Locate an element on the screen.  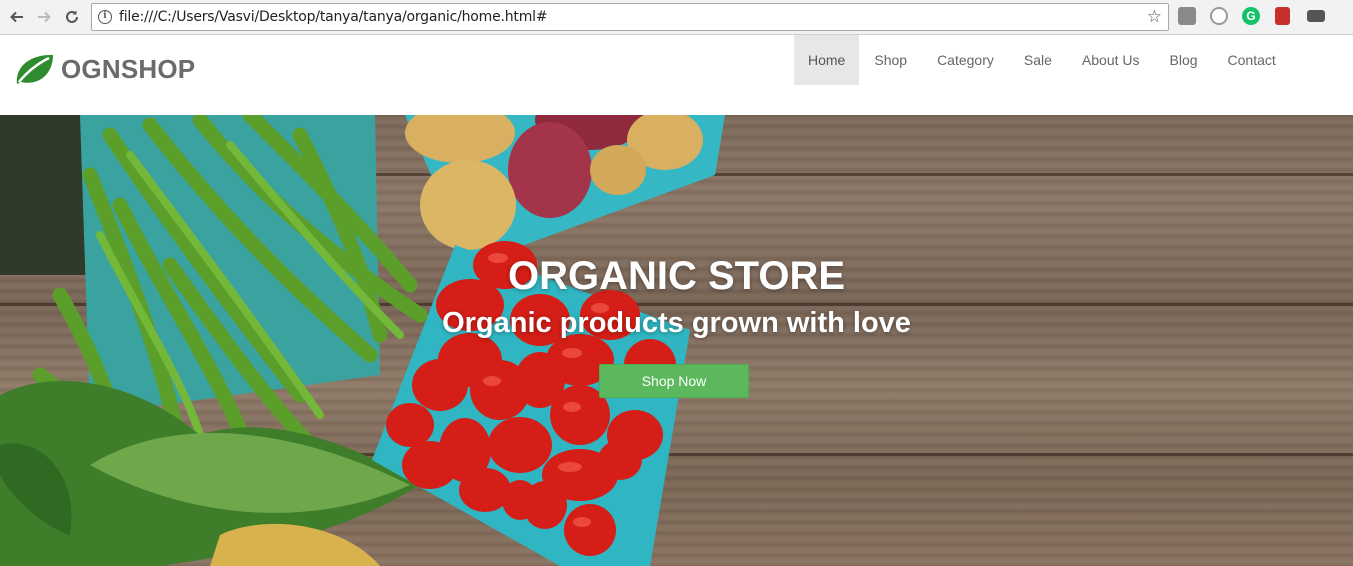
reload-button is located at coordinates (72, 17).